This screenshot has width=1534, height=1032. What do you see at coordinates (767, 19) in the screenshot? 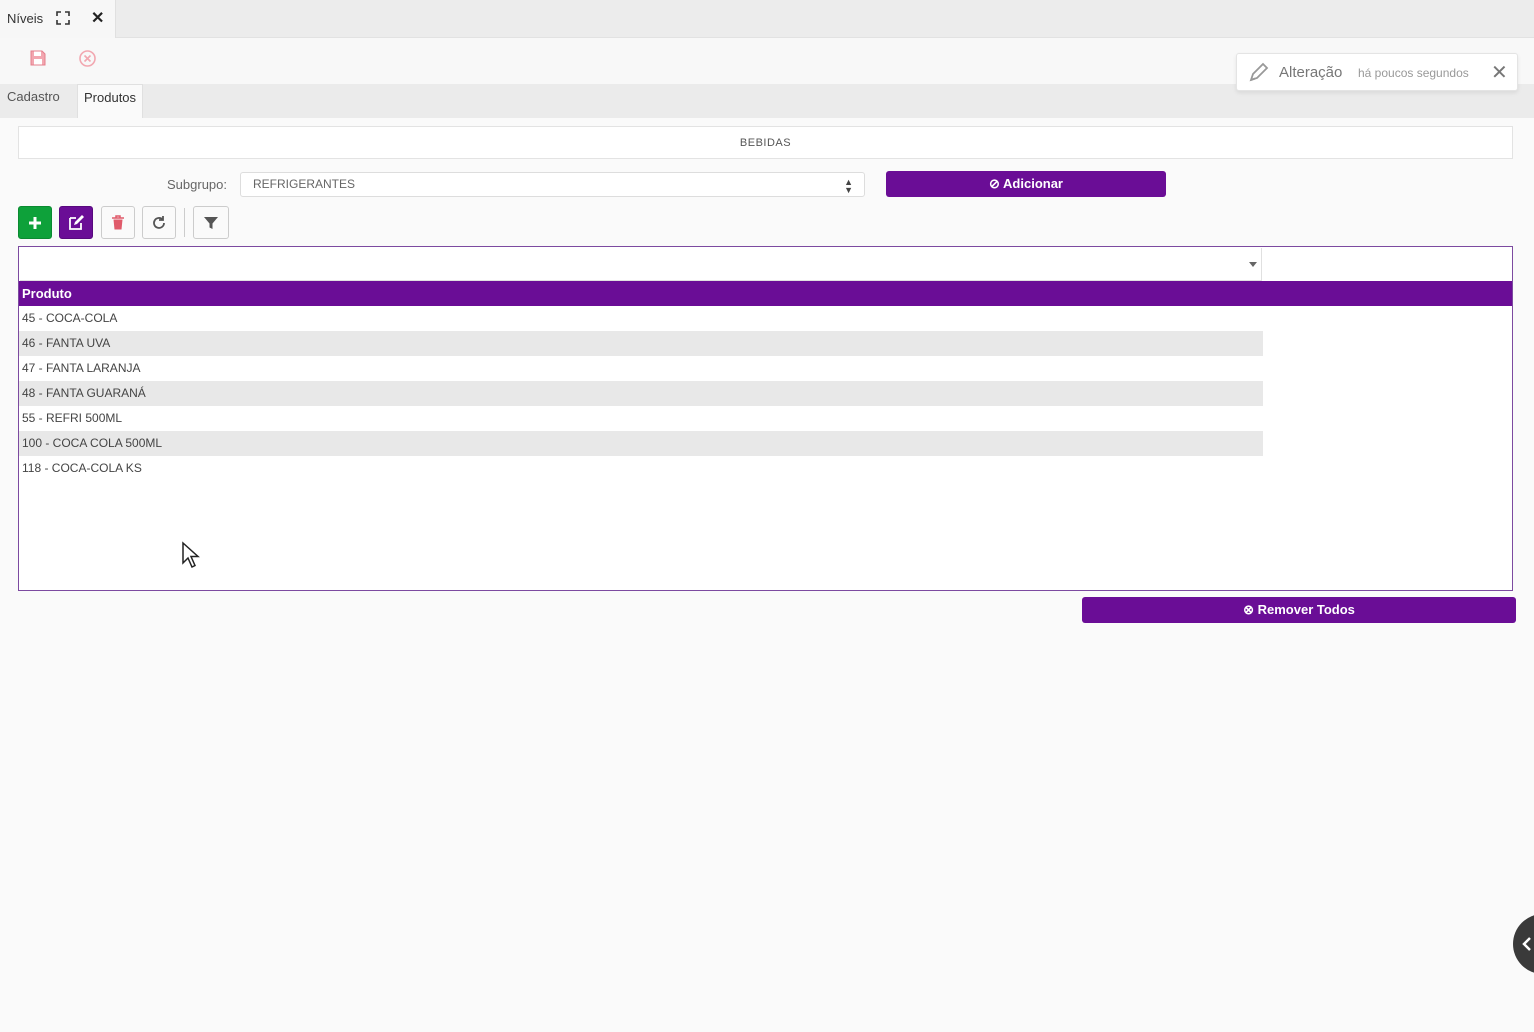
I see `window-tab-bar` at bounding box center [767, 19].